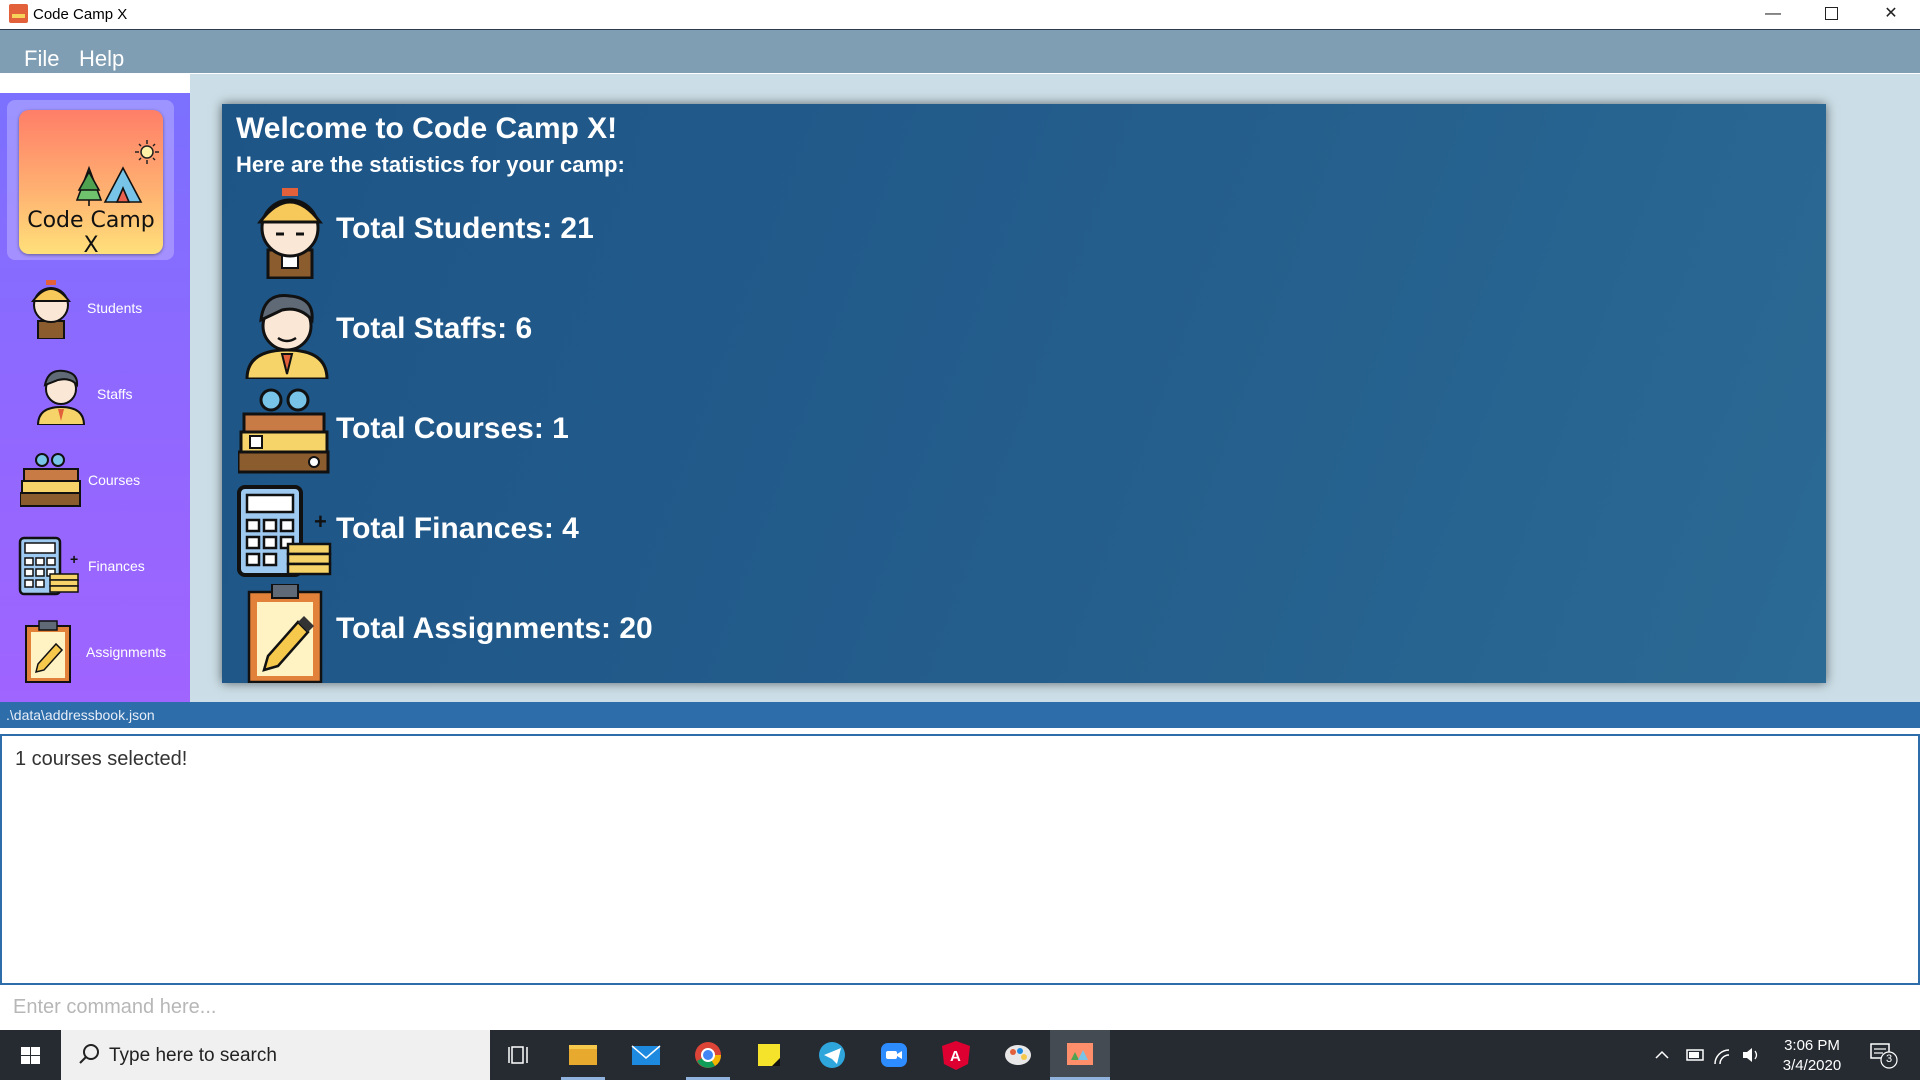 The height and width of the screenshot is (1085, 1920). I want to click on start-button, so click(30, 1055).